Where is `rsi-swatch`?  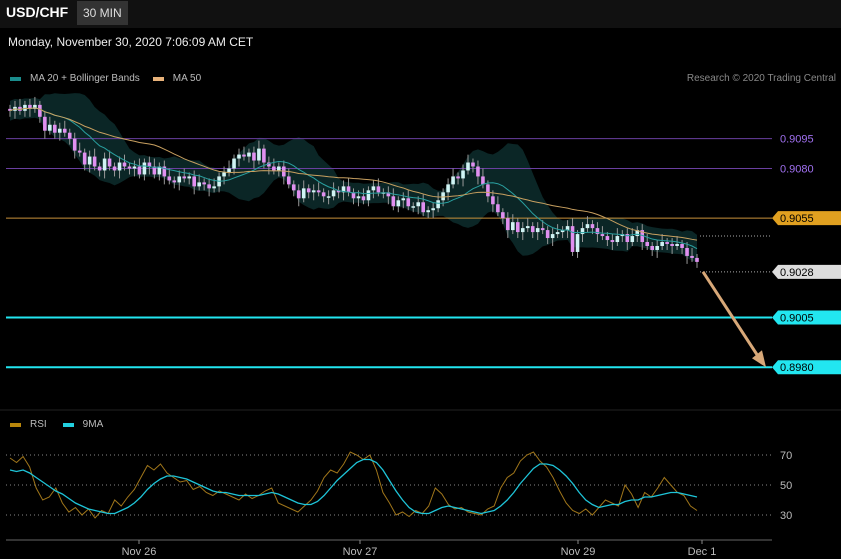
rsi-swatch is located at coordinates (15, 424).